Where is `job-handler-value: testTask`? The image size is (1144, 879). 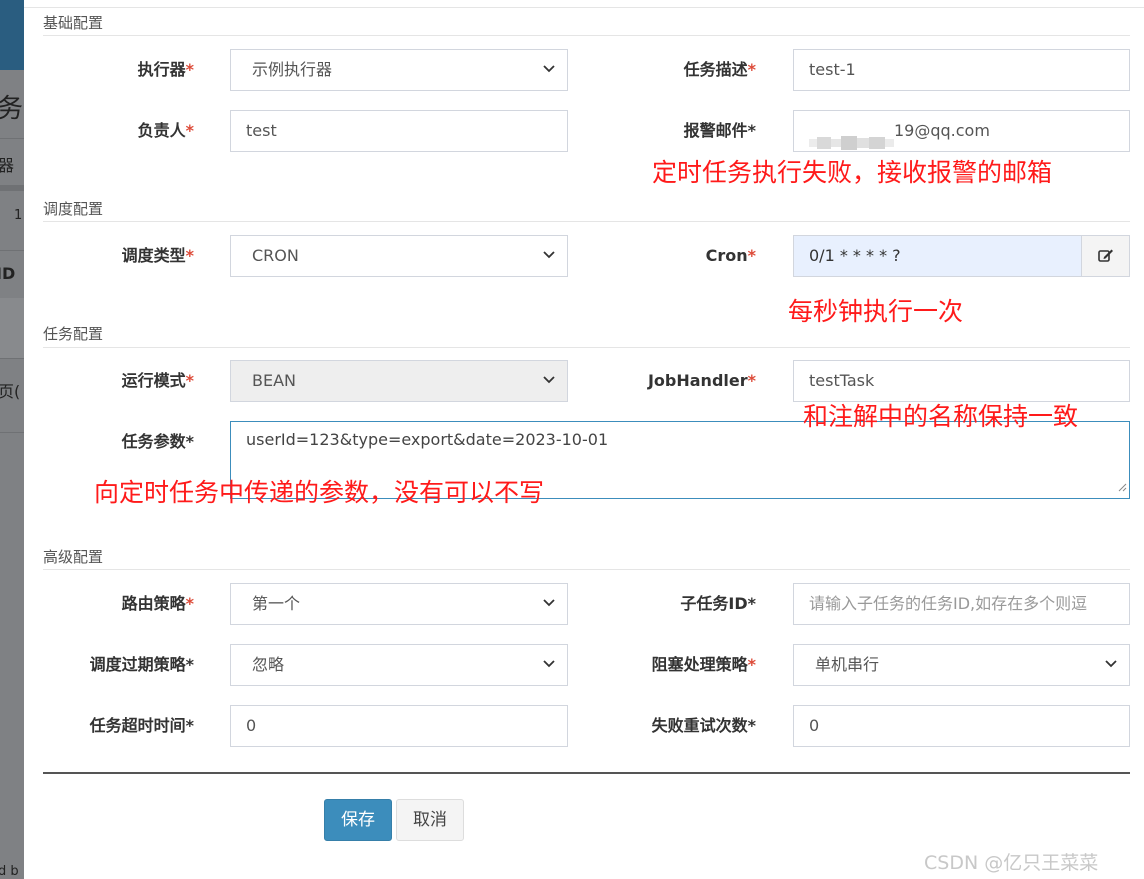
job-handler-value: testTask is located at coordinates (842, 380).